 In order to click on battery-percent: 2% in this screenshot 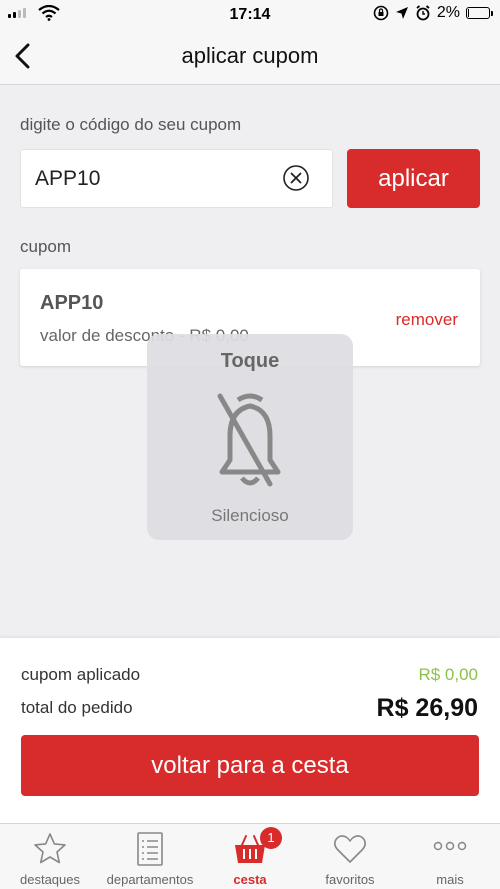, I will do `click(448, 12)`.